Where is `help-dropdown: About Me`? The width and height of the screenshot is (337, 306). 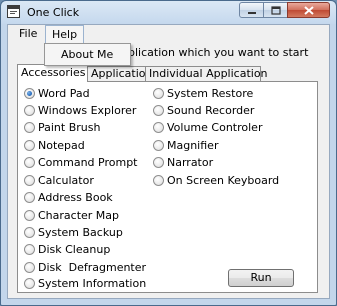
help-dropdown: About Me is located at coordinates (87, 54).